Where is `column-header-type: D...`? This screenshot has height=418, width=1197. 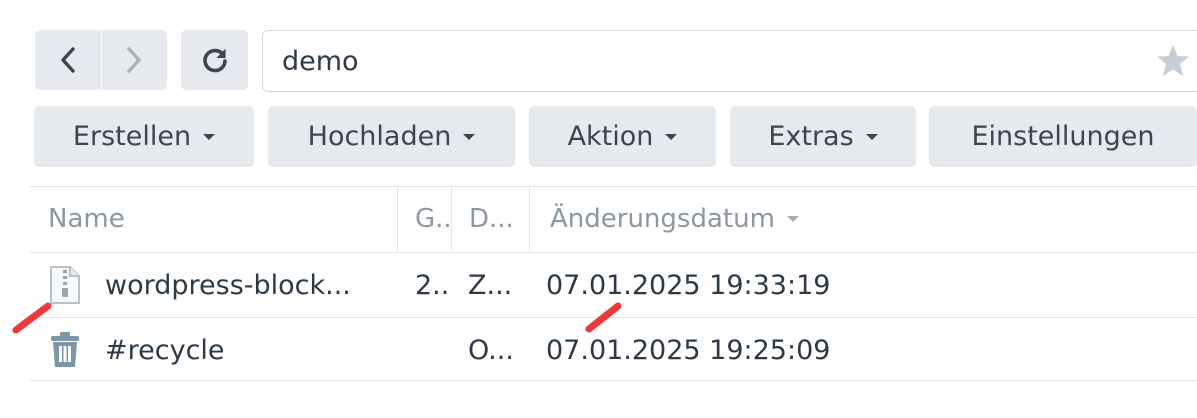
column-header-type: D... is located at coordinates (490, 219).